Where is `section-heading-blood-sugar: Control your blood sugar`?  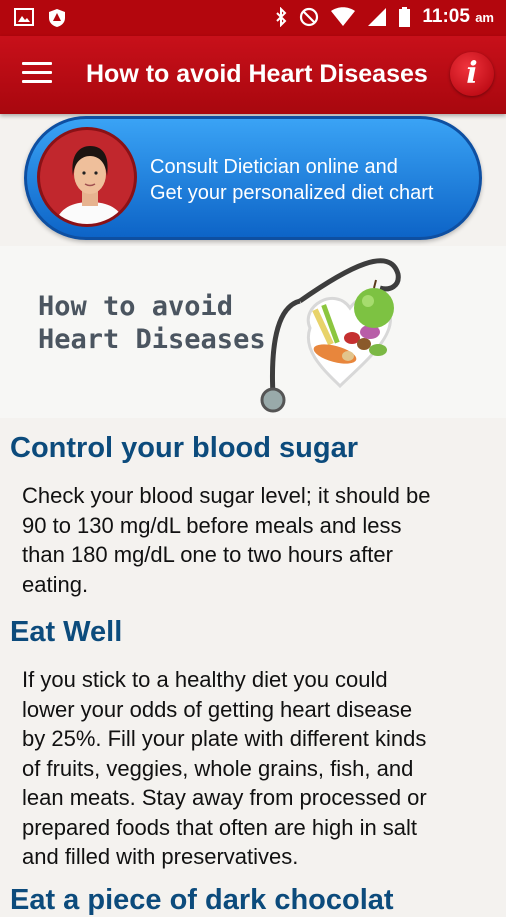 section-heading-blood-sugar: Control your blood sugar is located at coordinates (184, 448).